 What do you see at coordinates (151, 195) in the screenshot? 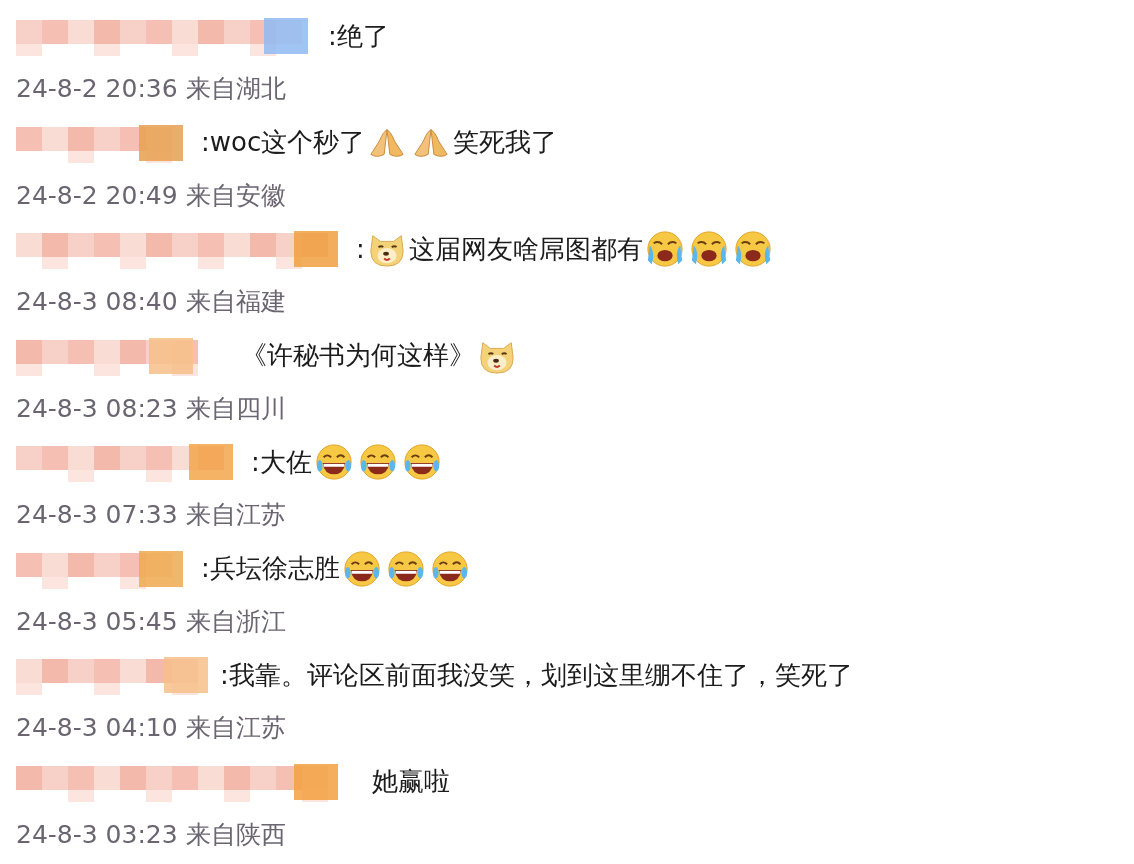
I see `comment-timestamp: 24-8-2 20:49 来自安徽` at bounding box center [151, 195].